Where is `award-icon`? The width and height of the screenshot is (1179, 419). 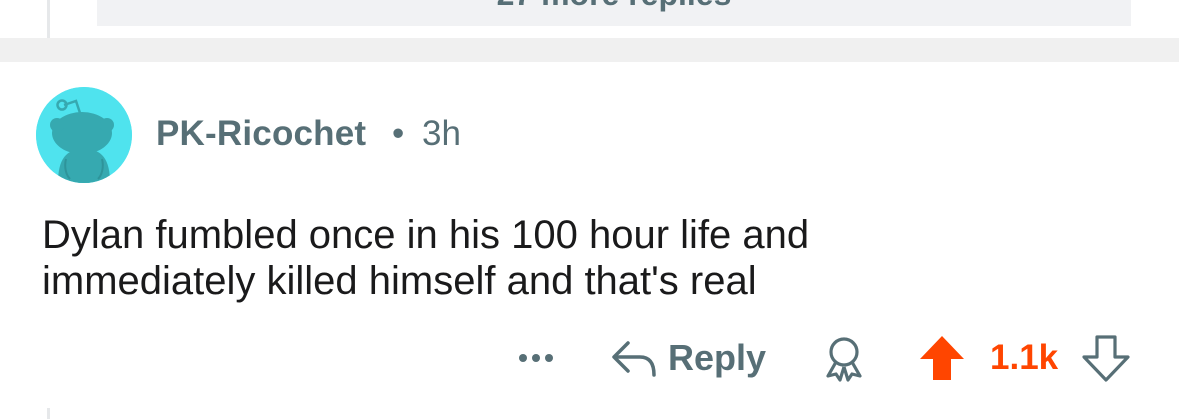
award-icon is located at coordinates (844, 359).